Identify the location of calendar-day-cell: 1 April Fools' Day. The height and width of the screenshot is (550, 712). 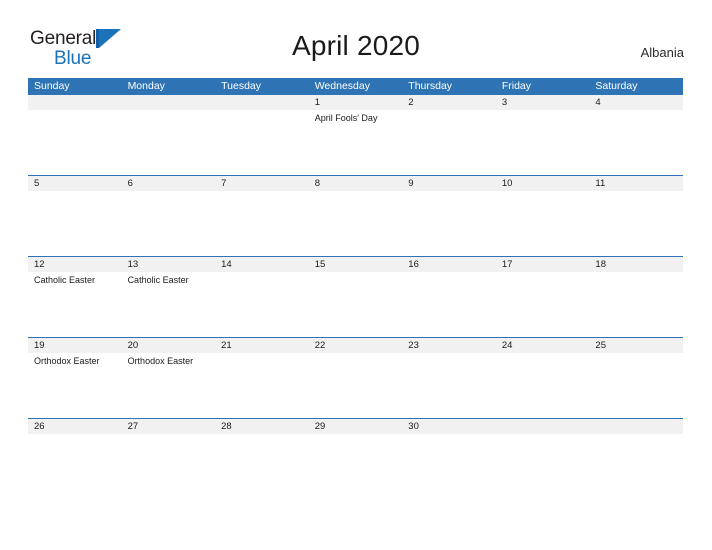
(355, 135).